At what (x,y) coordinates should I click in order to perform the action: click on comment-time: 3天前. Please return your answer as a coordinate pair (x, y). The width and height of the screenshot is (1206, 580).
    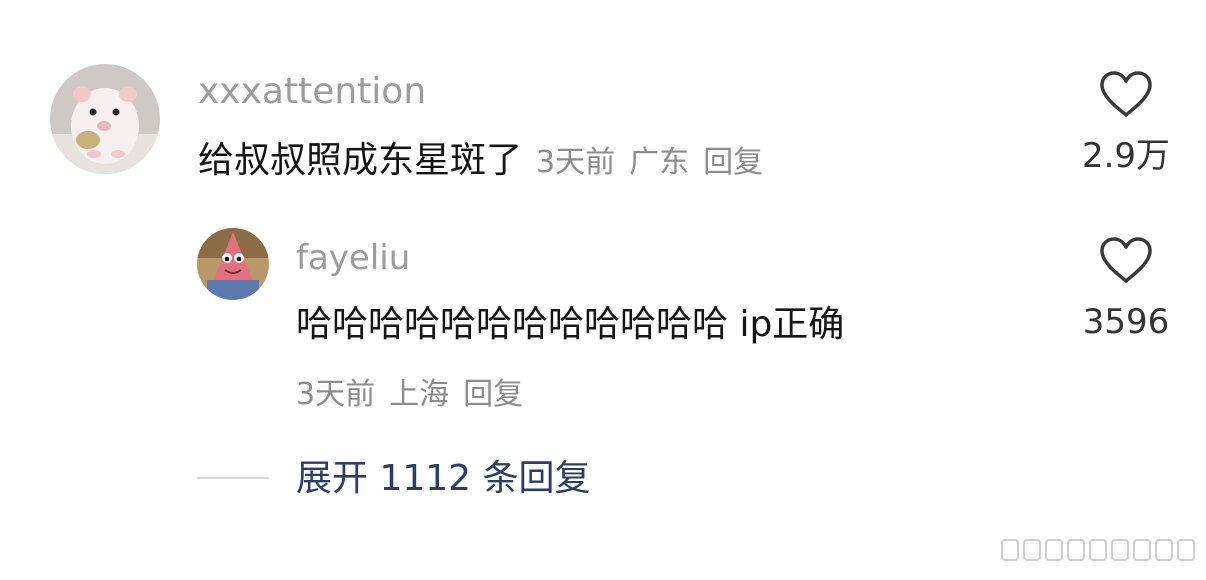
    Looking at the image, I should click on (576, 162).